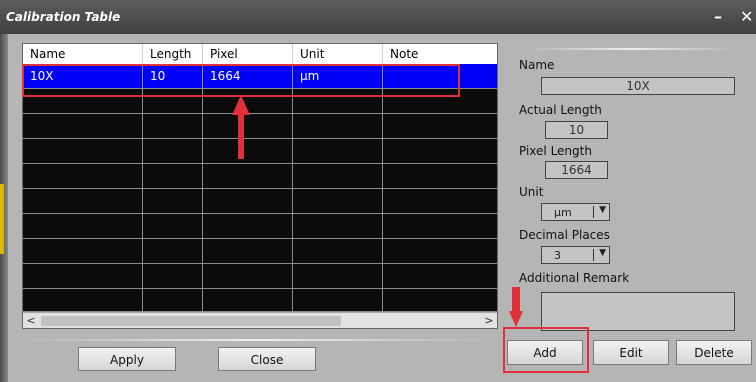 The image size is (756, 382). What do you see at coordinates (267, 359) in the screenshot?
I see `close-button: Close` at bounding box center [267, 359].